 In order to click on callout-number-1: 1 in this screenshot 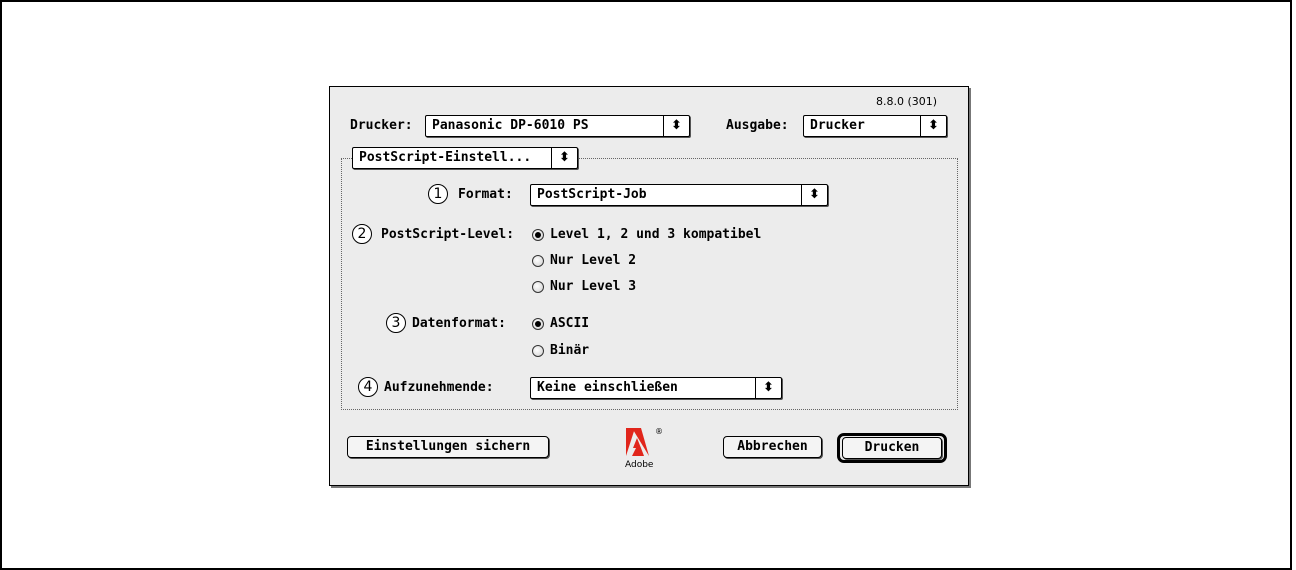, I will do `click(438, 194)`.